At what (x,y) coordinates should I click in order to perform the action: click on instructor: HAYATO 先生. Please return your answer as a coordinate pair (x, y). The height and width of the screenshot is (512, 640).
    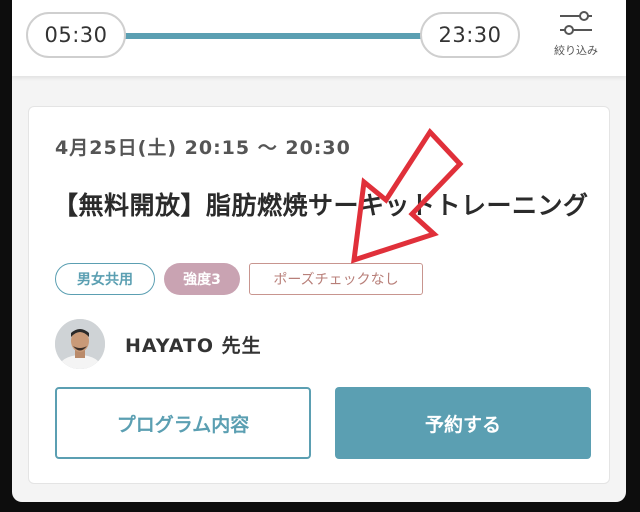
    Looking at the image, I should click on (158, 344).